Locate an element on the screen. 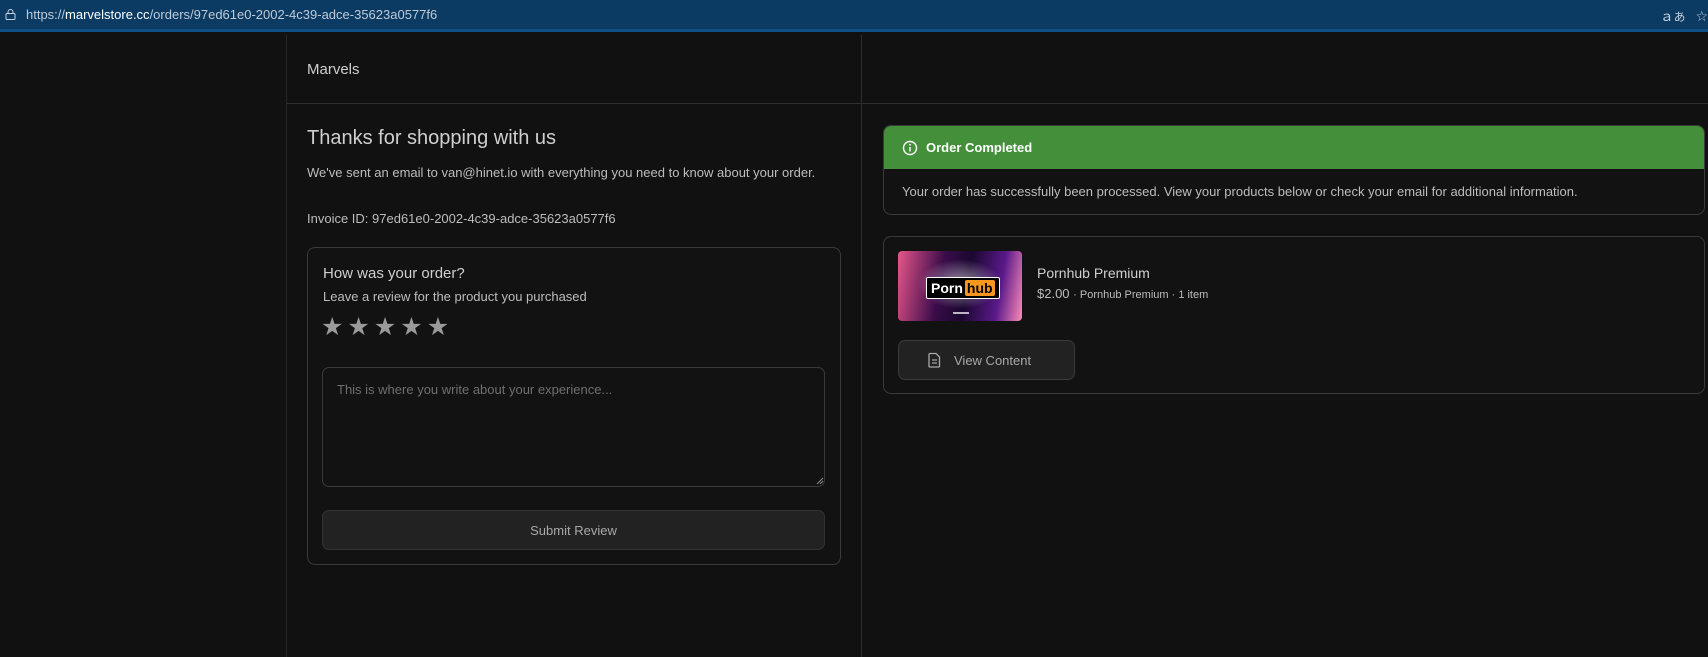 The width and height of the screenshot is (1708, 657). review-textarea is located at coordinates (573, 427).